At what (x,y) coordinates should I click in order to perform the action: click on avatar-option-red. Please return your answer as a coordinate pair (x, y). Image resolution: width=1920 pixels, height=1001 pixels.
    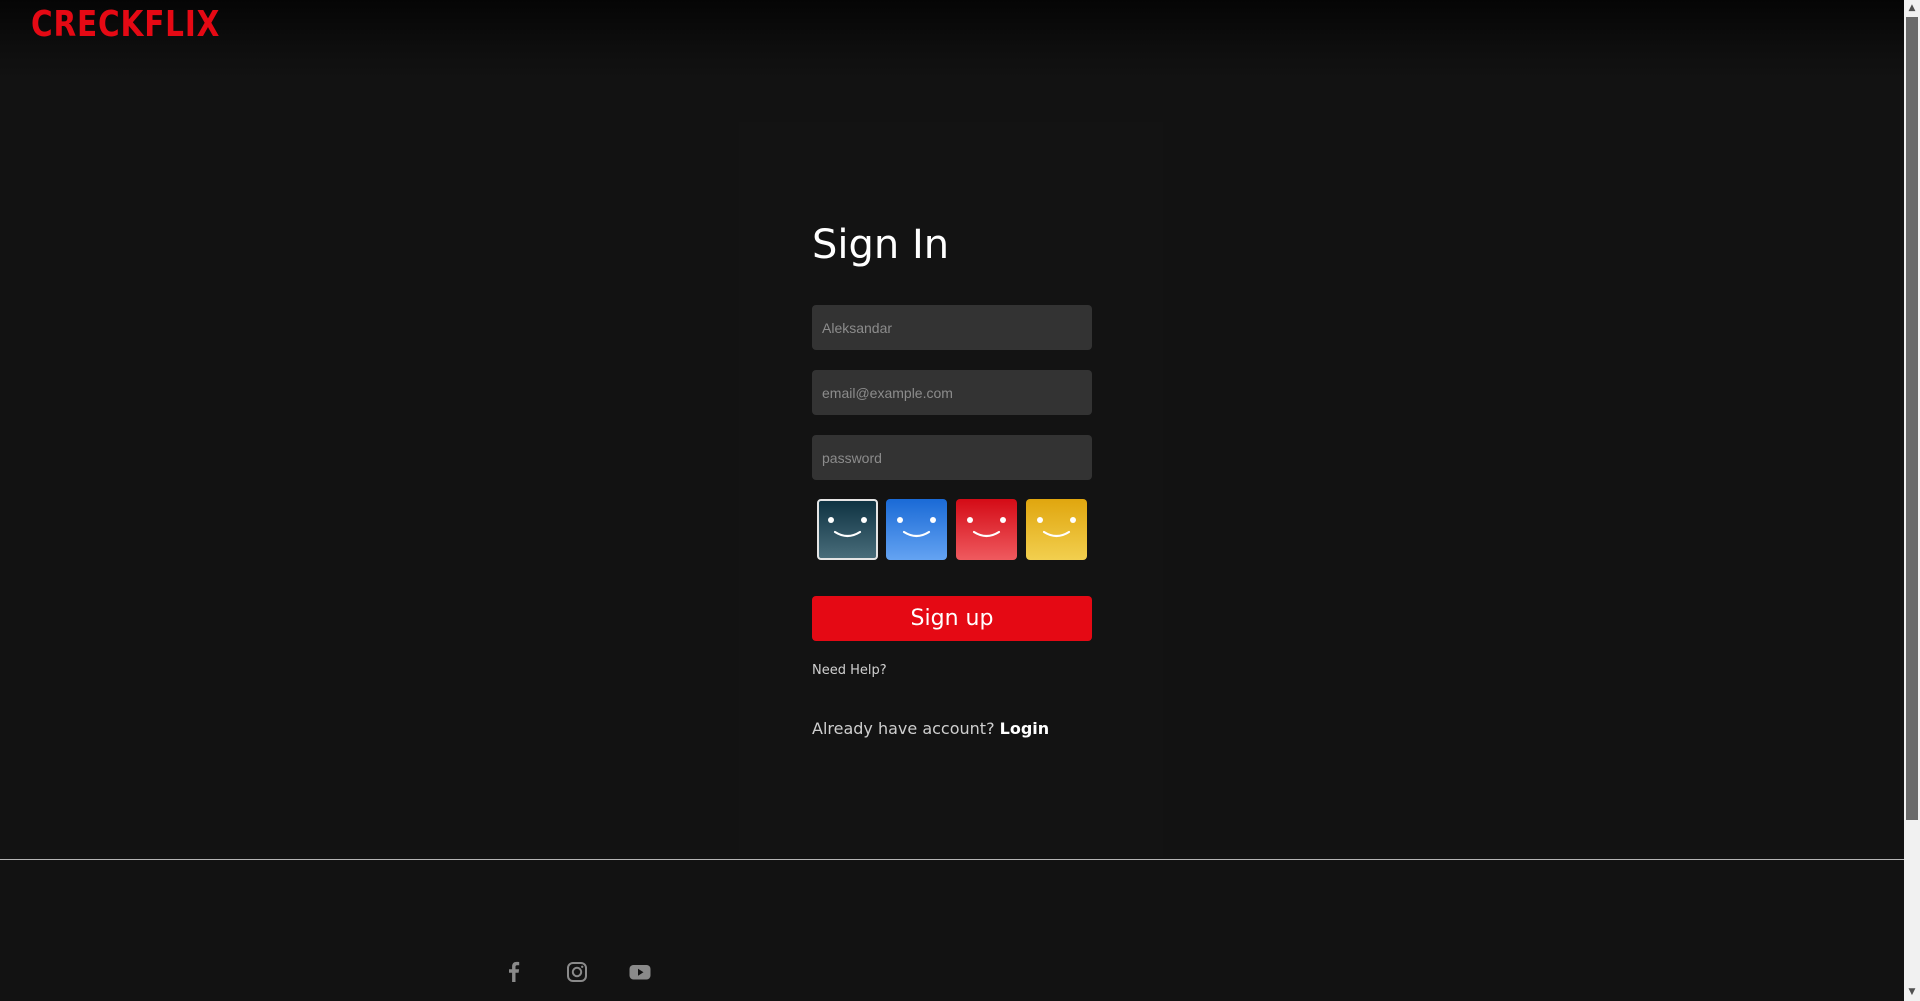
    Looking at the image, I should click on (986, 529).